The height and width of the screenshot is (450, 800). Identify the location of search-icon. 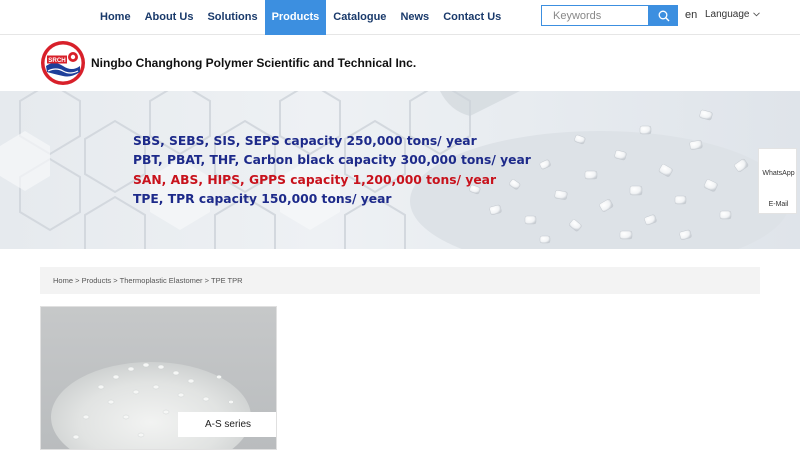
(663, 15).